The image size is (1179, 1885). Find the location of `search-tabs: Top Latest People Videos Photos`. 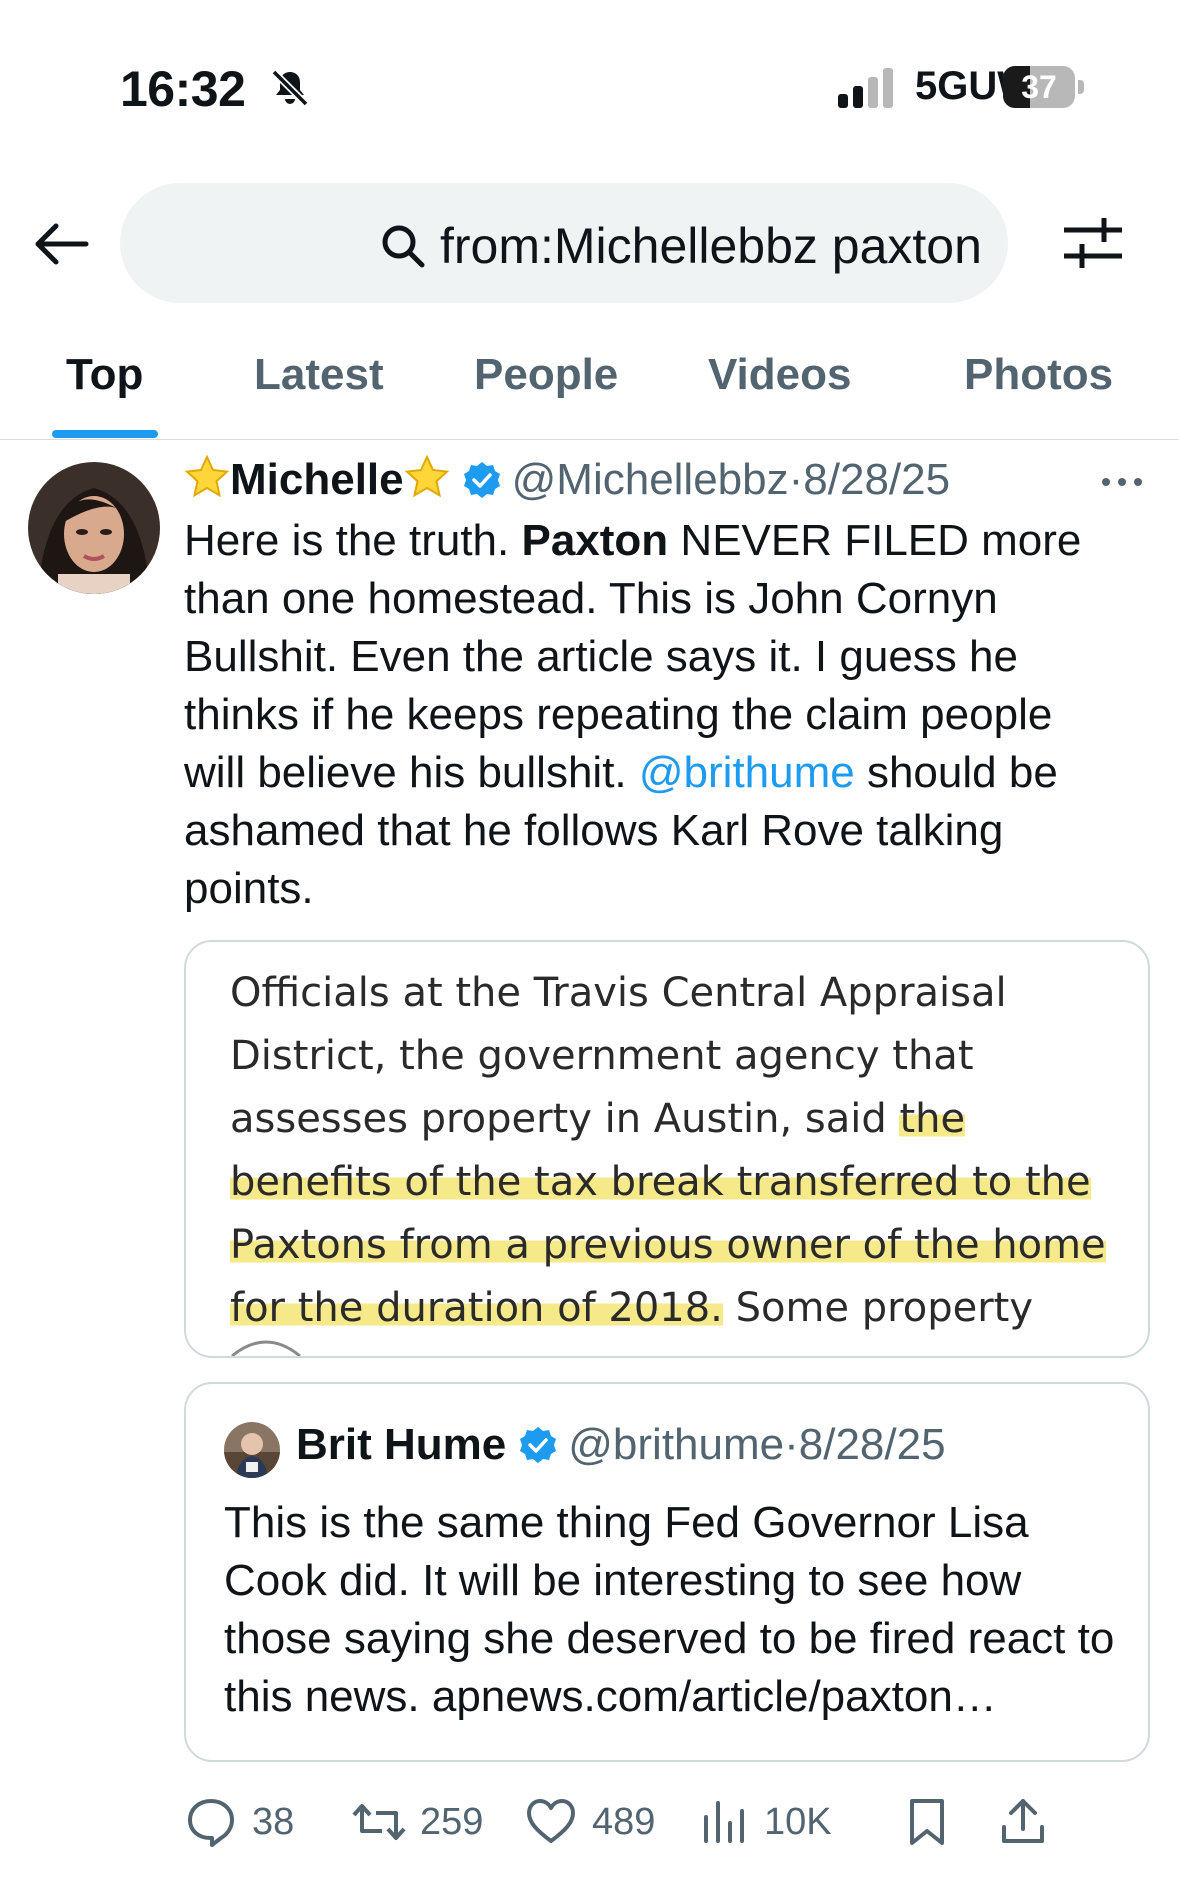

search-tabs: Top Latest People Videos Photos is located at coordinates (589, 390).